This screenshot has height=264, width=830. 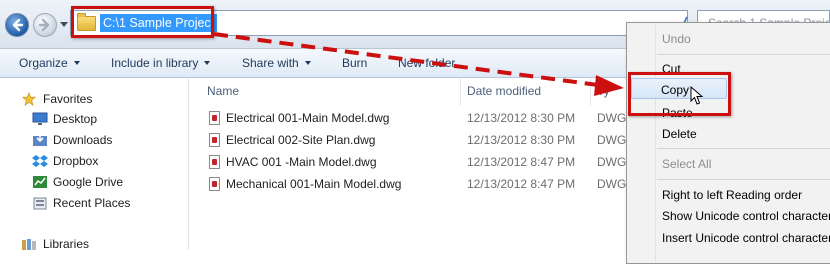 I want to click on file-name: Mechanical 001-Main Model.dwg, so click(x=314, y=184).